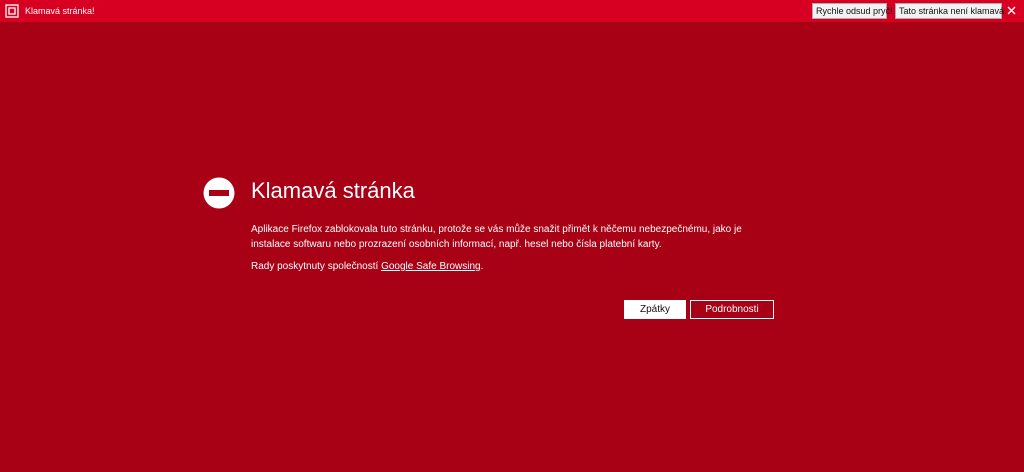  What do you see at coordinates (852, 11) in the screenshot?
I see `get-away-button: Rychle odsud pryč!` at bounding box center [852, 11].